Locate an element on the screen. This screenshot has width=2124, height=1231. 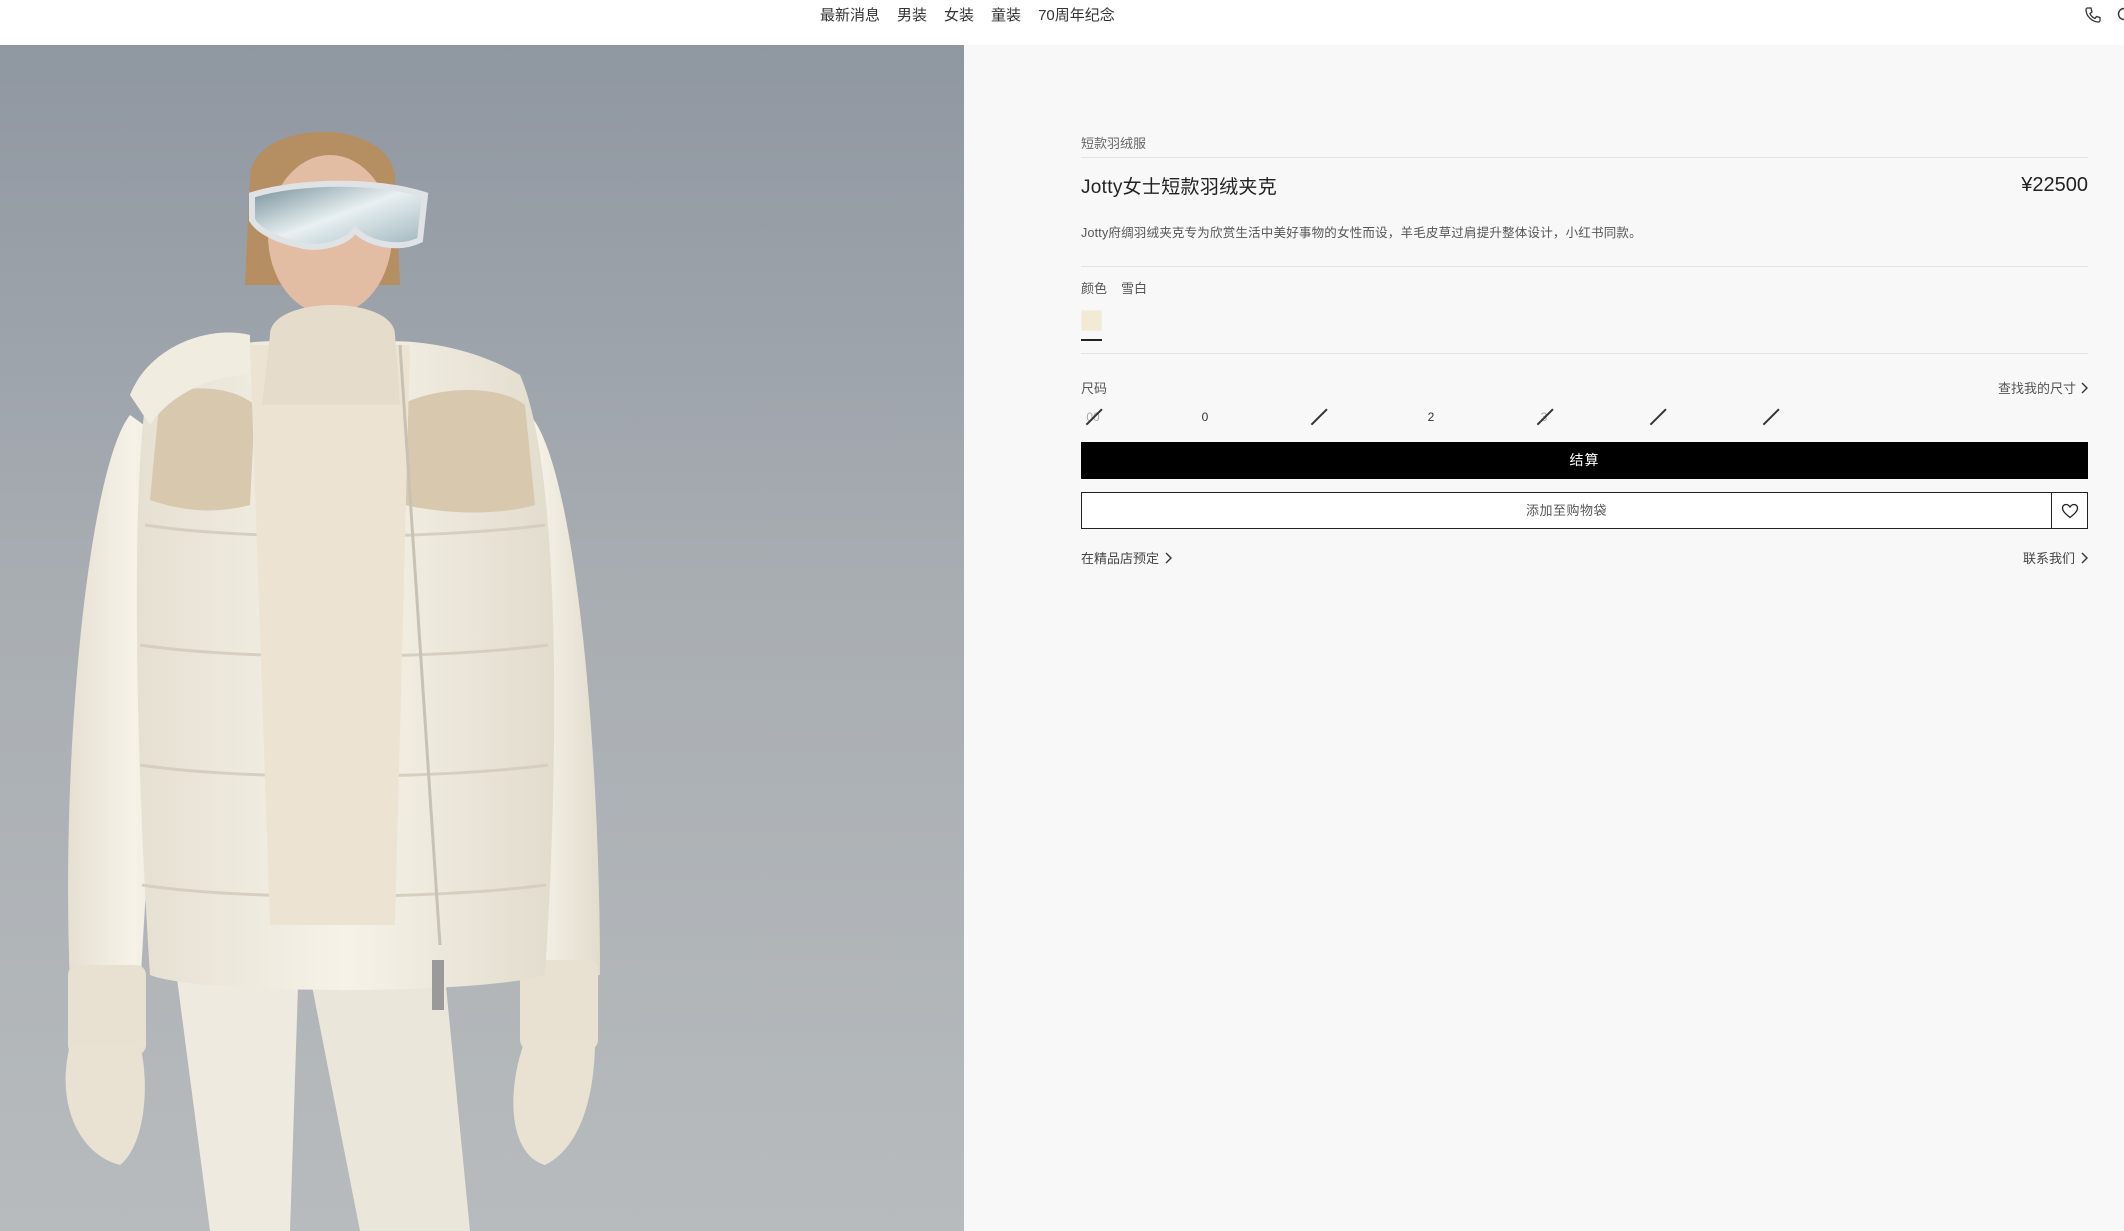
contact-us-link: 联系我们 is located at coordinates (2055, 557).